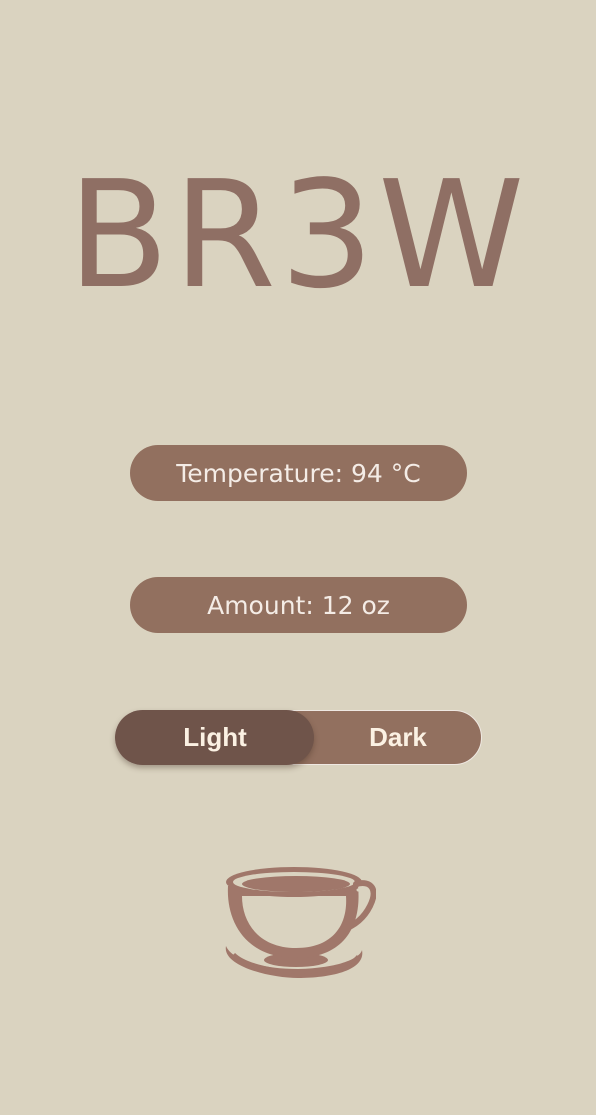 The height and width of the screenshot is (1115, 596). I want to click on temperature-button: Temperature: 94 °C, so click(298, 473).